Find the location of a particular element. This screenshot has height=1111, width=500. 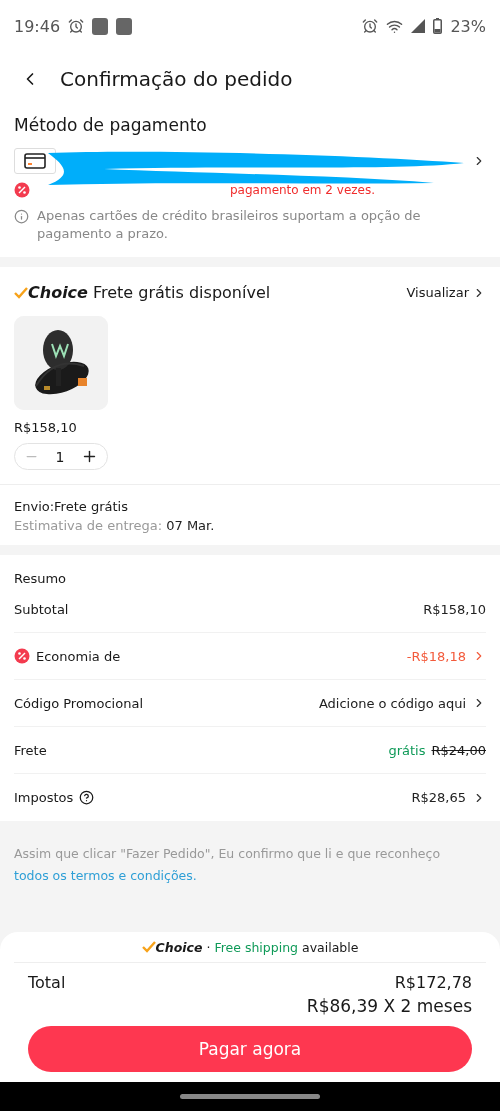

info-text: Apenas cartões de crédito brasileiros suportam a opção de pagamento a prazo. is located at coordinates (229, 225).